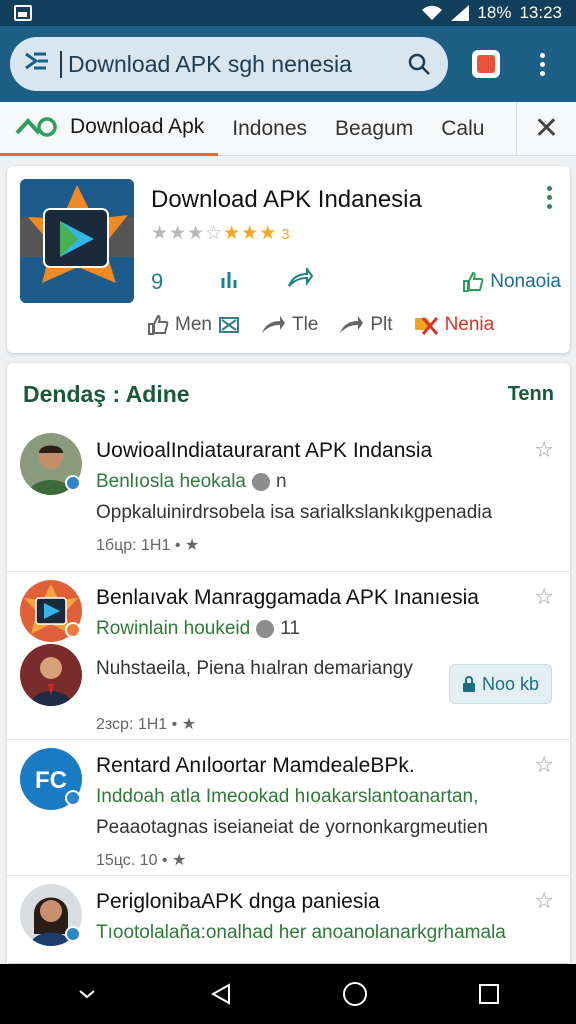 Image resolution: width=576 pixels, height=1024 pixels. I want to click on status-time: 13:23, so click(540, 12).